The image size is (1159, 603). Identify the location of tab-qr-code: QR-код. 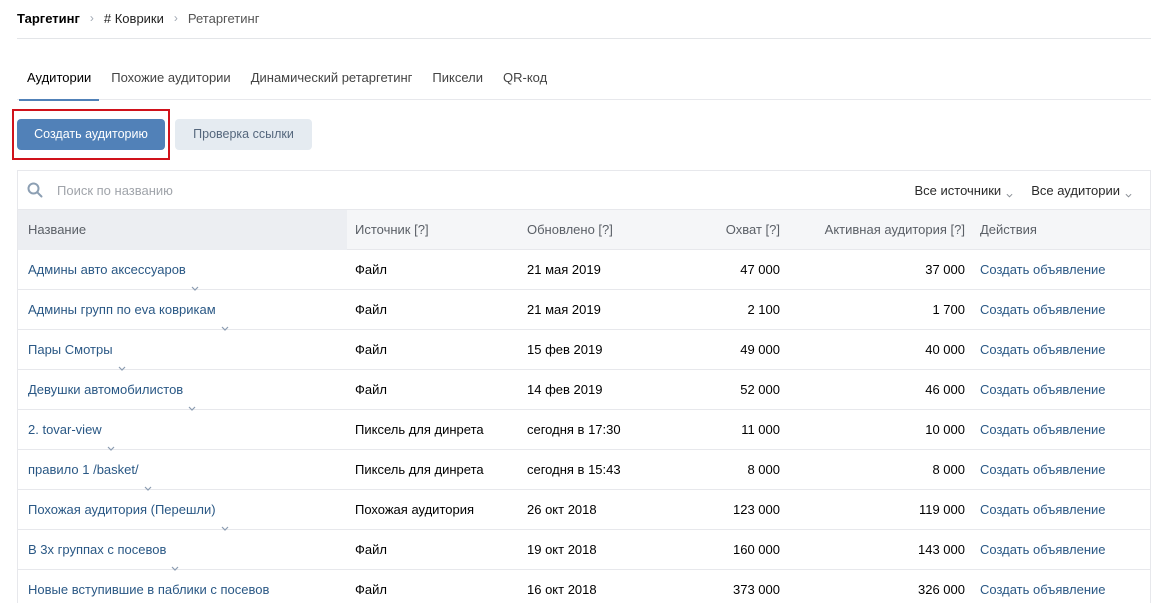
(525, 80).